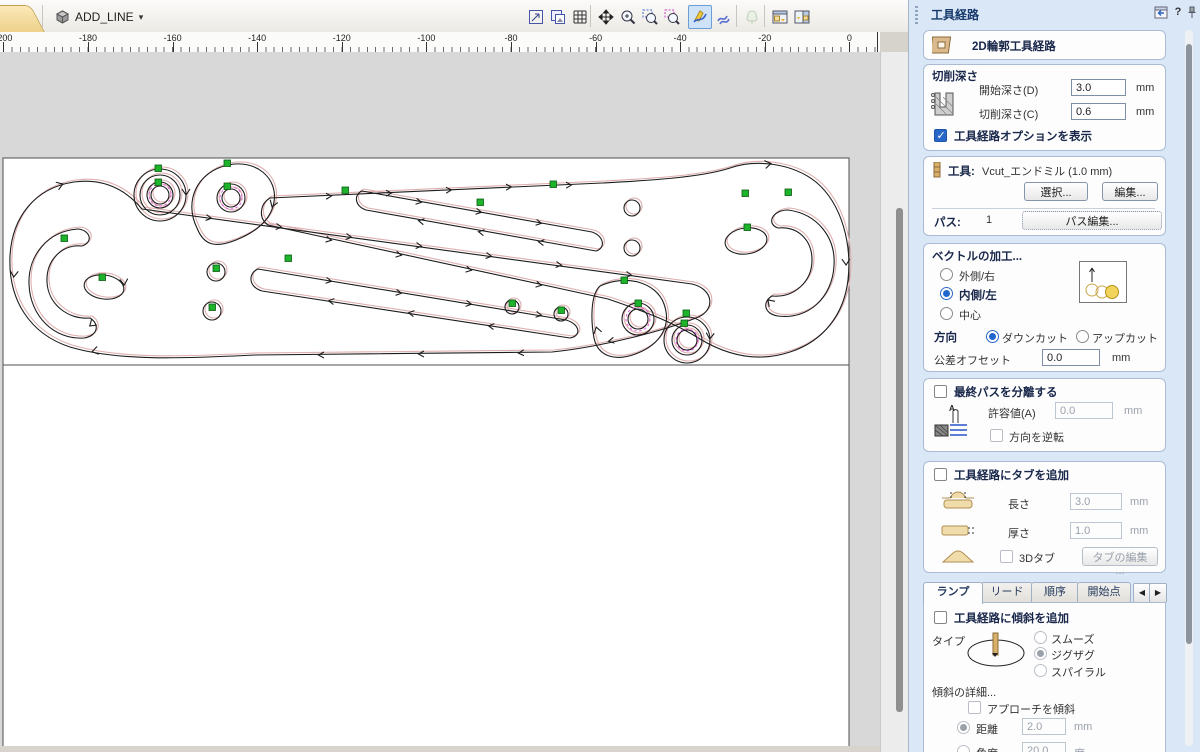  Describe the element at coordinates (1044, 415) in the screenshot. I see `last-pass-card: 最終パスを分離する A 許容値(A) mm 方向を逆転` at that location.